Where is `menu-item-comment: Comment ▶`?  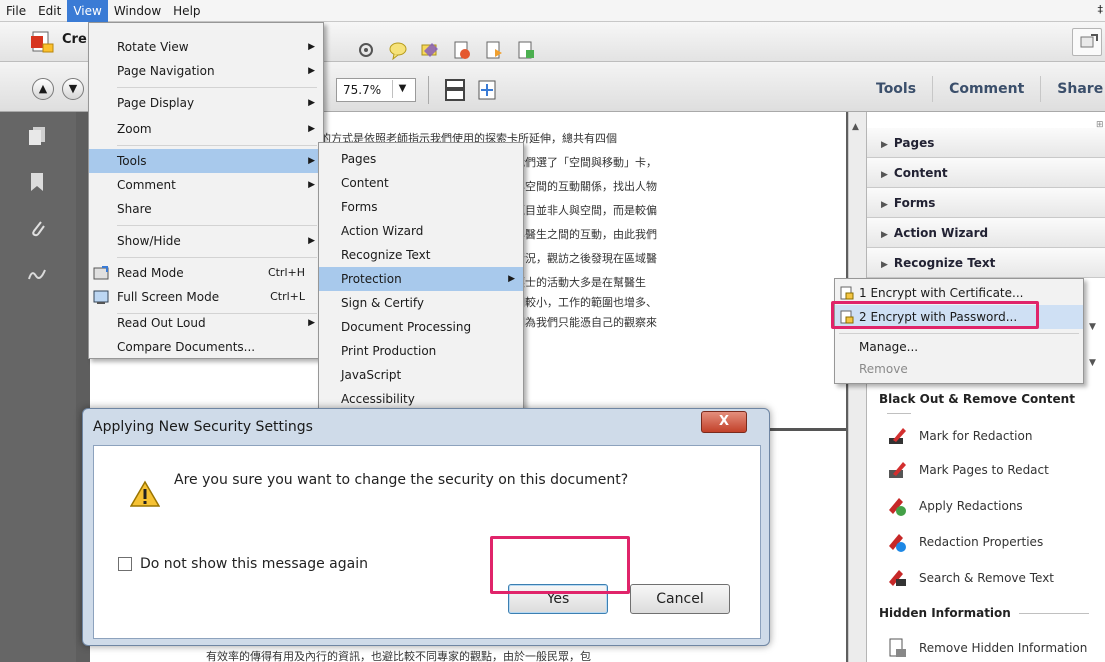
menu-item-comment: Comment ▶ is located at coordinates (206, 185).